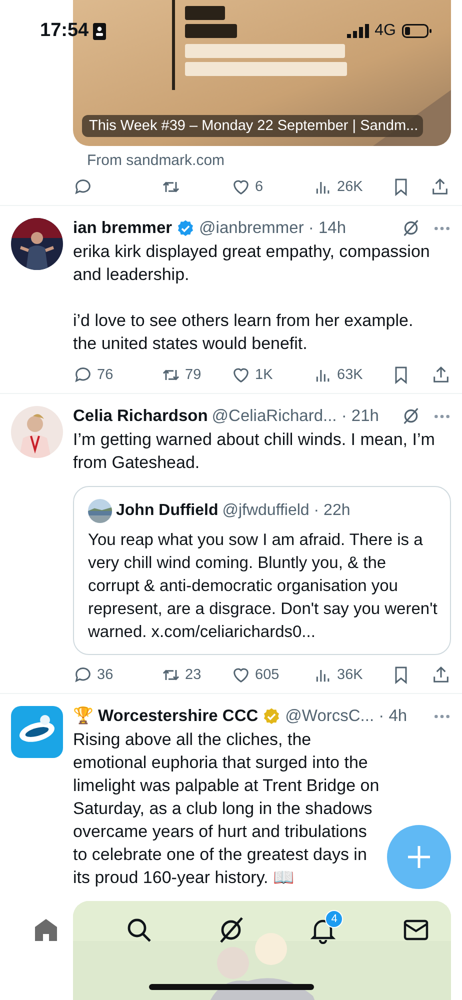  What do you see at coordinates (193, 375) in the screenshot?
I see `reposts-count: 79` at bounding box center [193, 375].